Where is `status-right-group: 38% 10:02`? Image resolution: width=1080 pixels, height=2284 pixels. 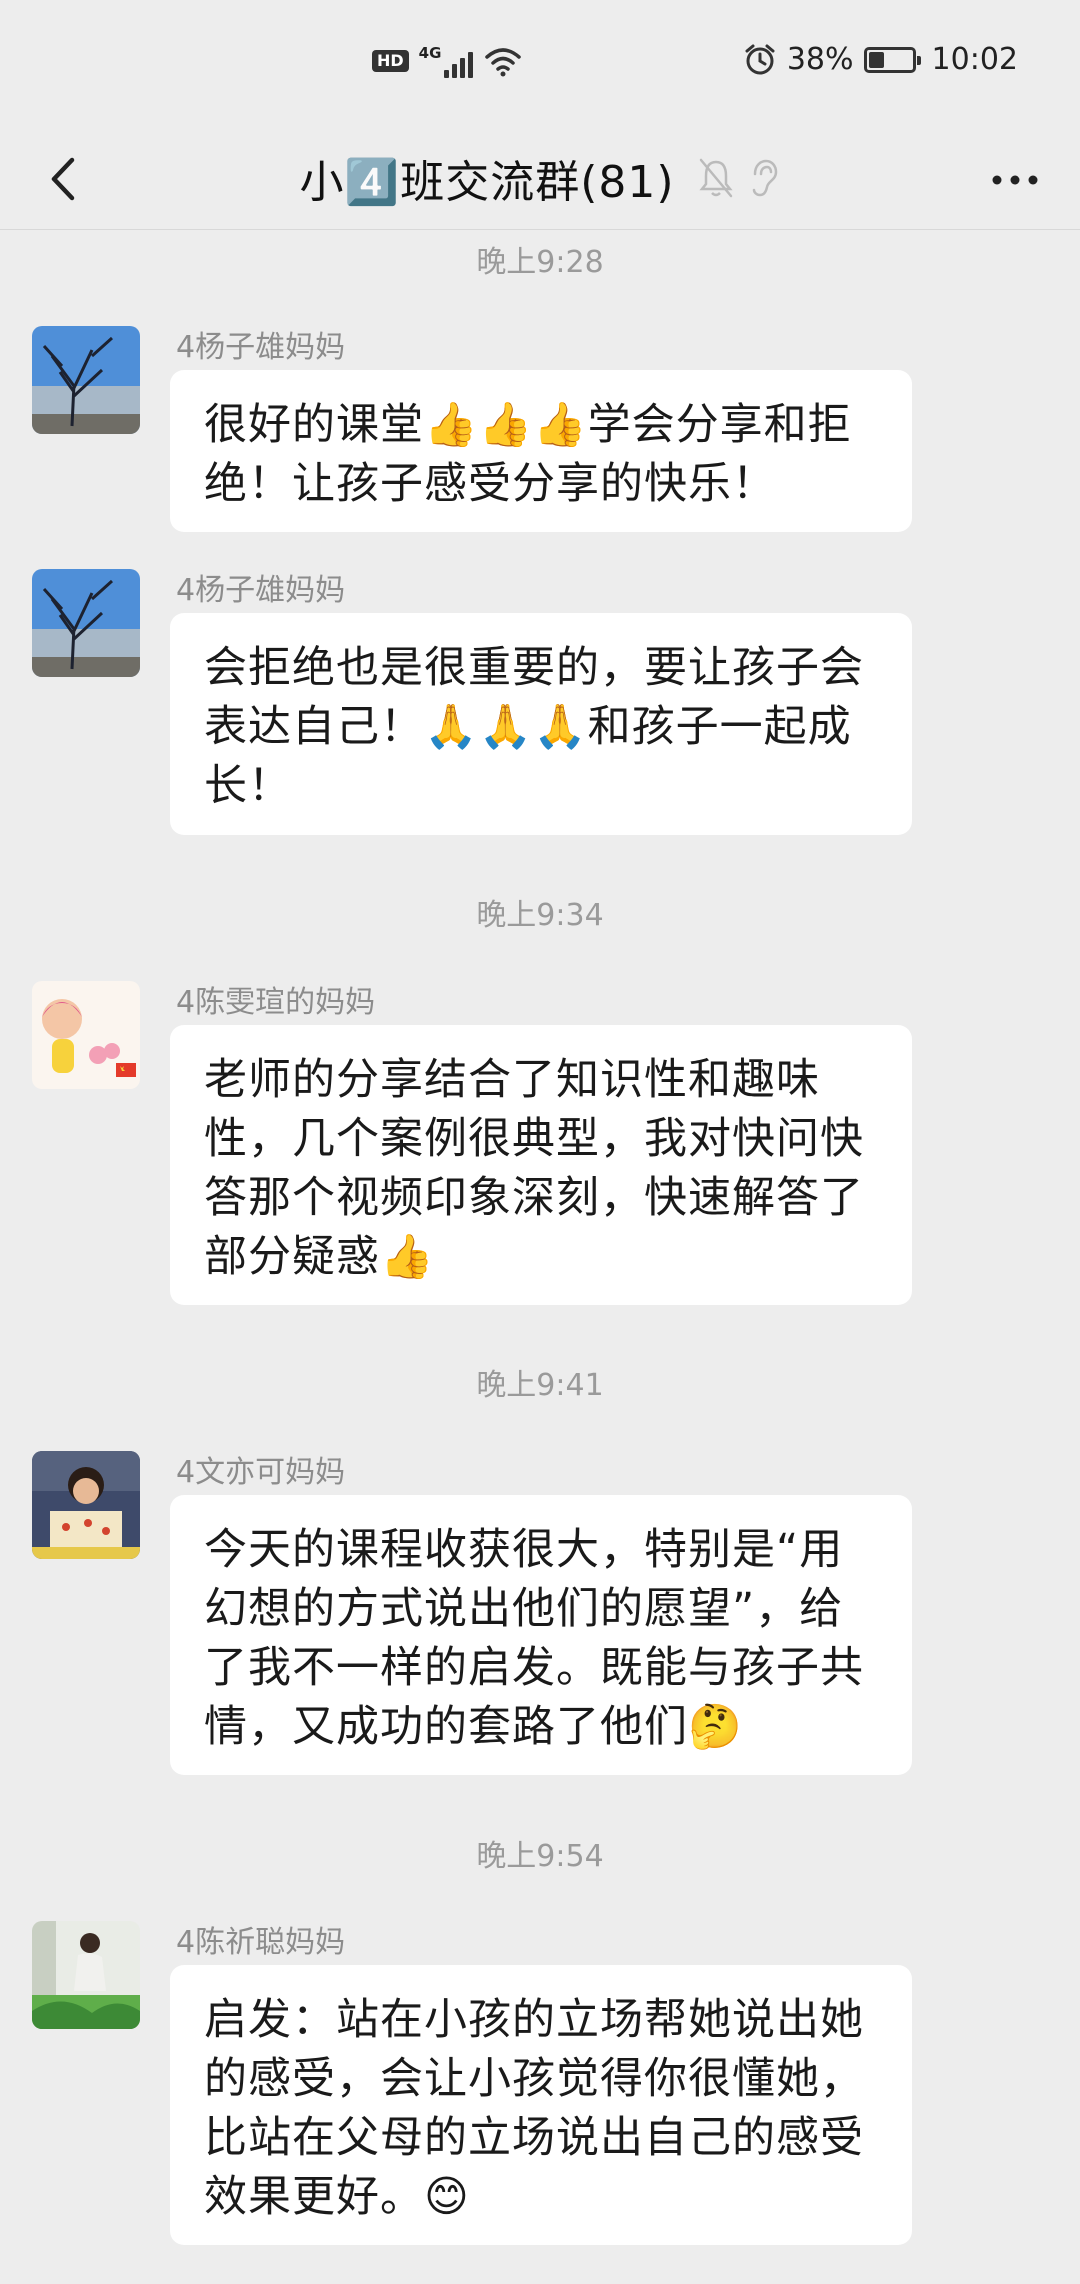
status-right-group: 38% 10:02 is located at coordinates (880, 59).